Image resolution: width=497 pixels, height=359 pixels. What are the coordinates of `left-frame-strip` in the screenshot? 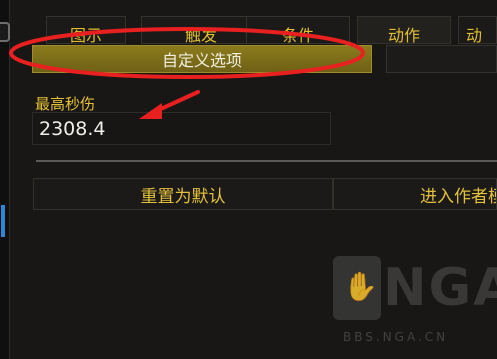 It's located at (5, 179).